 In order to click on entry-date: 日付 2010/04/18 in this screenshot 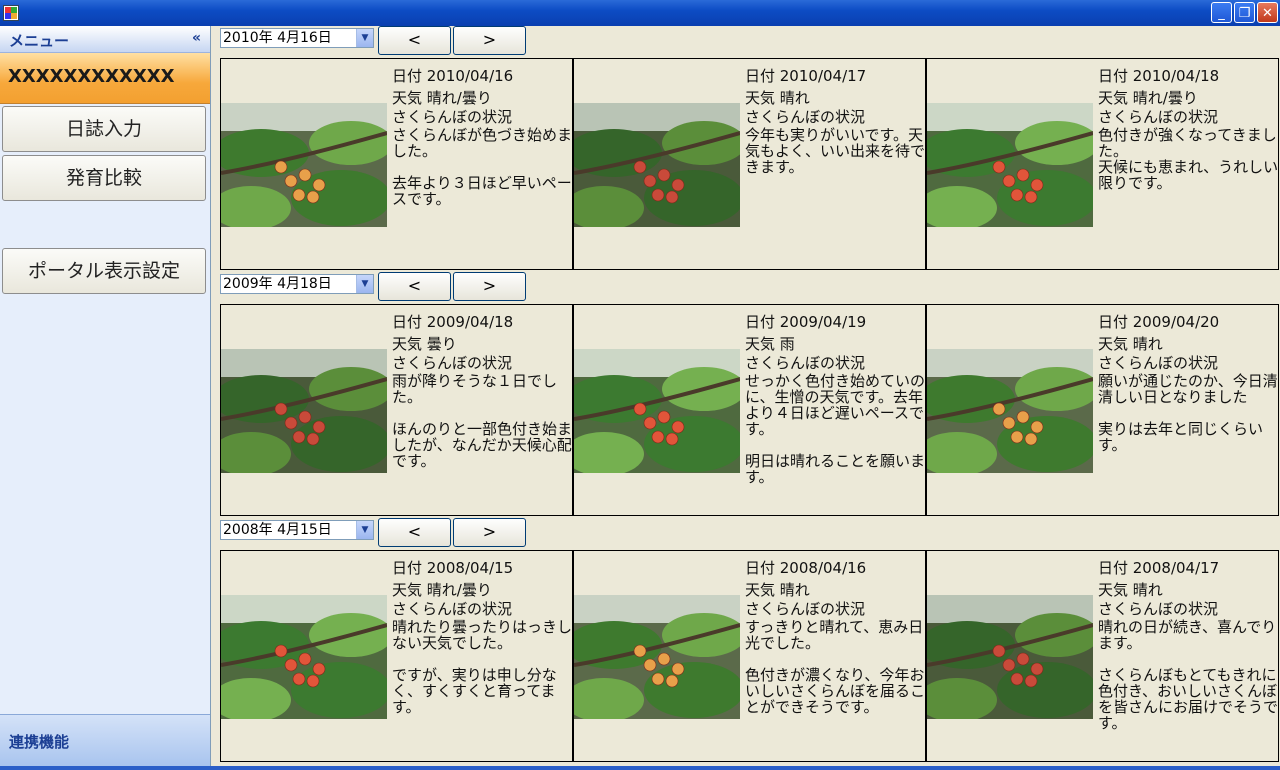, I will do `click(1159, 76)`.